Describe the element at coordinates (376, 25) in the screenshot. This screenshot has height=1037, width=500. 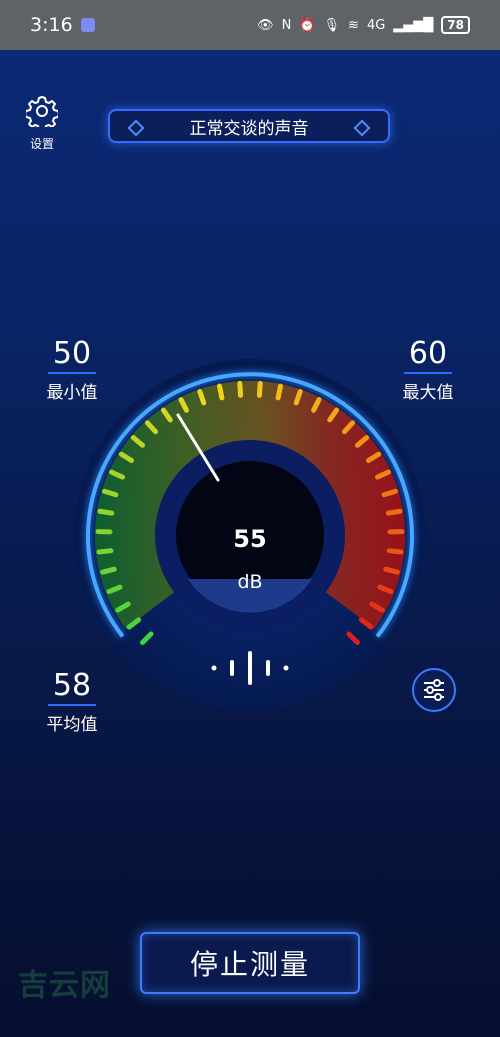
I see `network-type: 4G` at that location.